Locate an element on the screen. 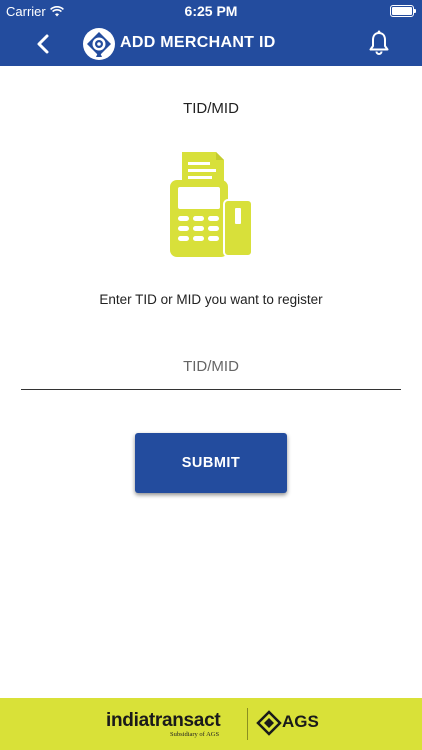 The width and height of the screenshot is (422, 750). instruction-text: Enter TID or MID you want to register is located at coordinates (211, 299).